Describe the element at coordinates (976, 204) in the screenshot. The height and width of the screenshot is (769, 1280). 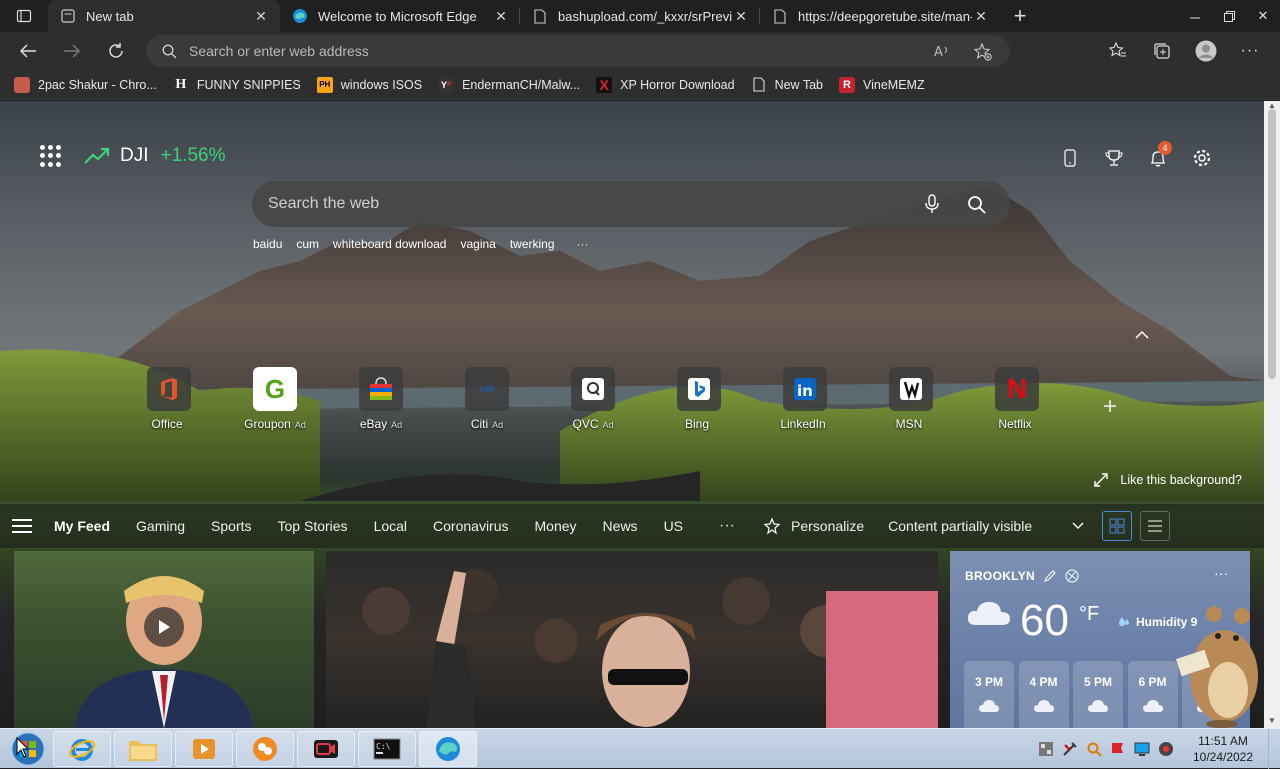
I see `search-submit-button` at that location.